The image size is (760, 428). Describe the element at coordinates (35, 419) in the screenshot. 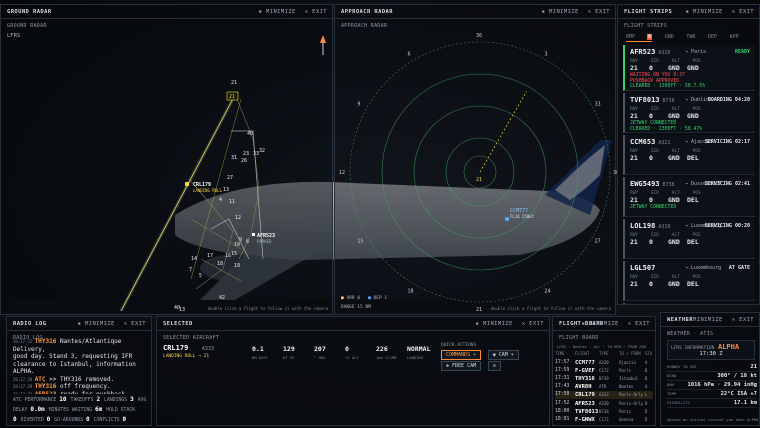

I see `stat-item: DIVERTED 0` at that location.